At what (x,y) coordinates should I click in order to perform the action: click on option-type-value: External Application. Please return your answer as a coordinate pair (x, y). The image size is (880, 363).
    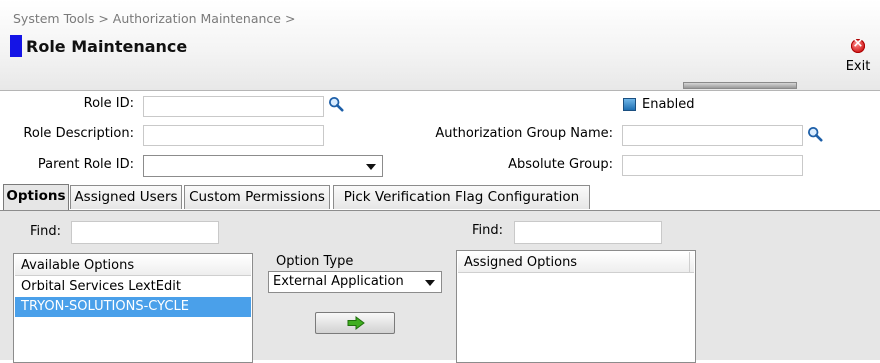
    Looking at the image, I should click on (338, 281).